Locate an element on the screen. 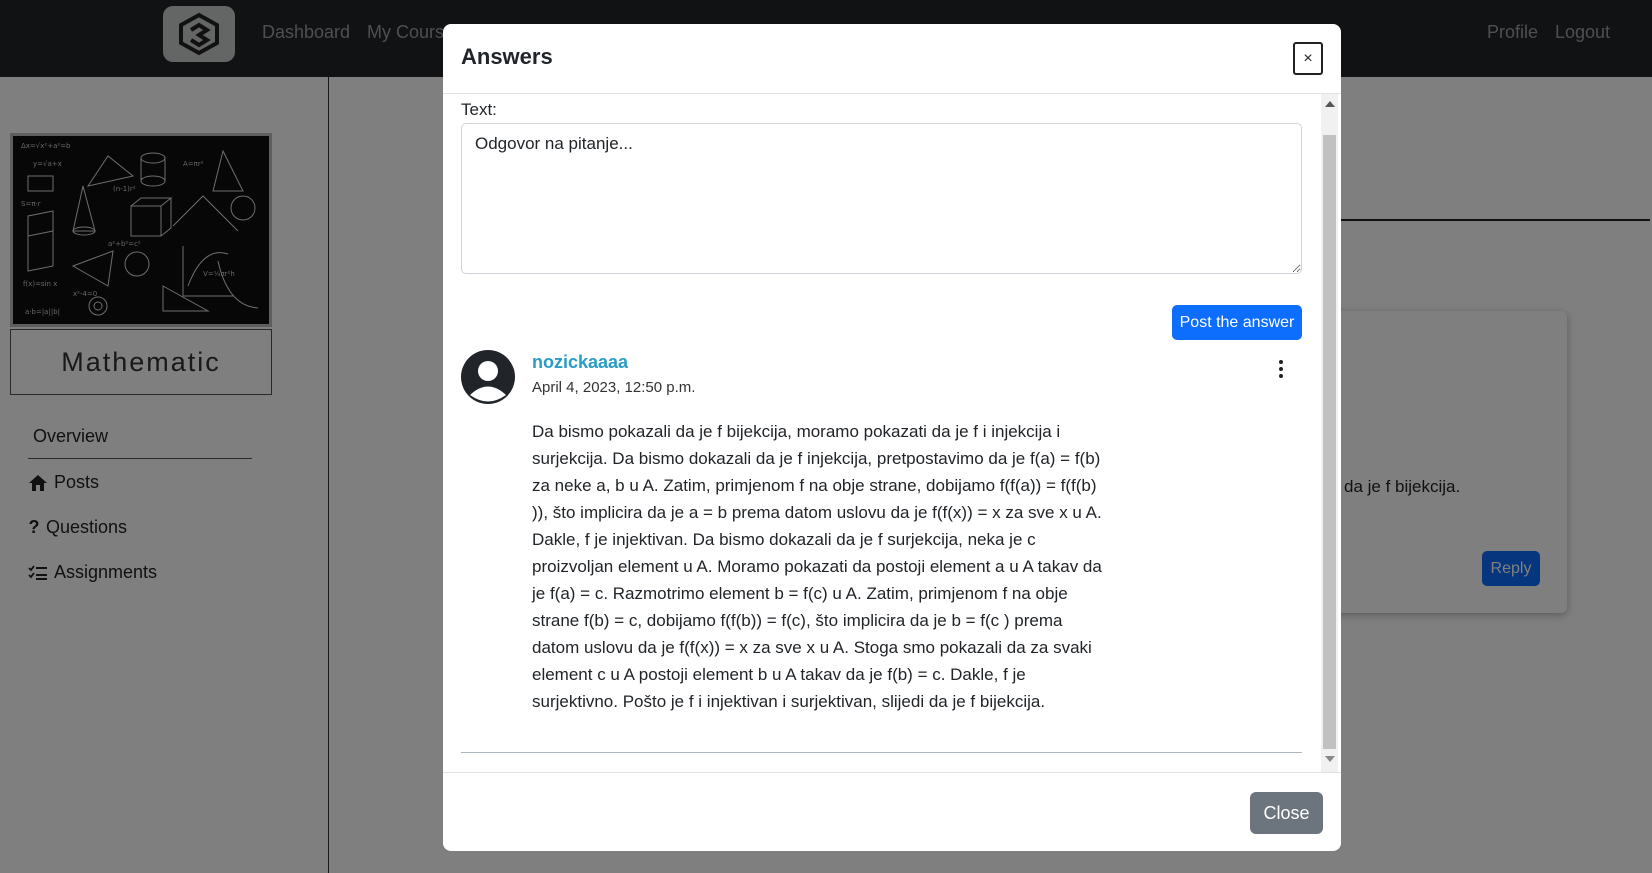  text-label: Text: is located at coordinates (479, 109).